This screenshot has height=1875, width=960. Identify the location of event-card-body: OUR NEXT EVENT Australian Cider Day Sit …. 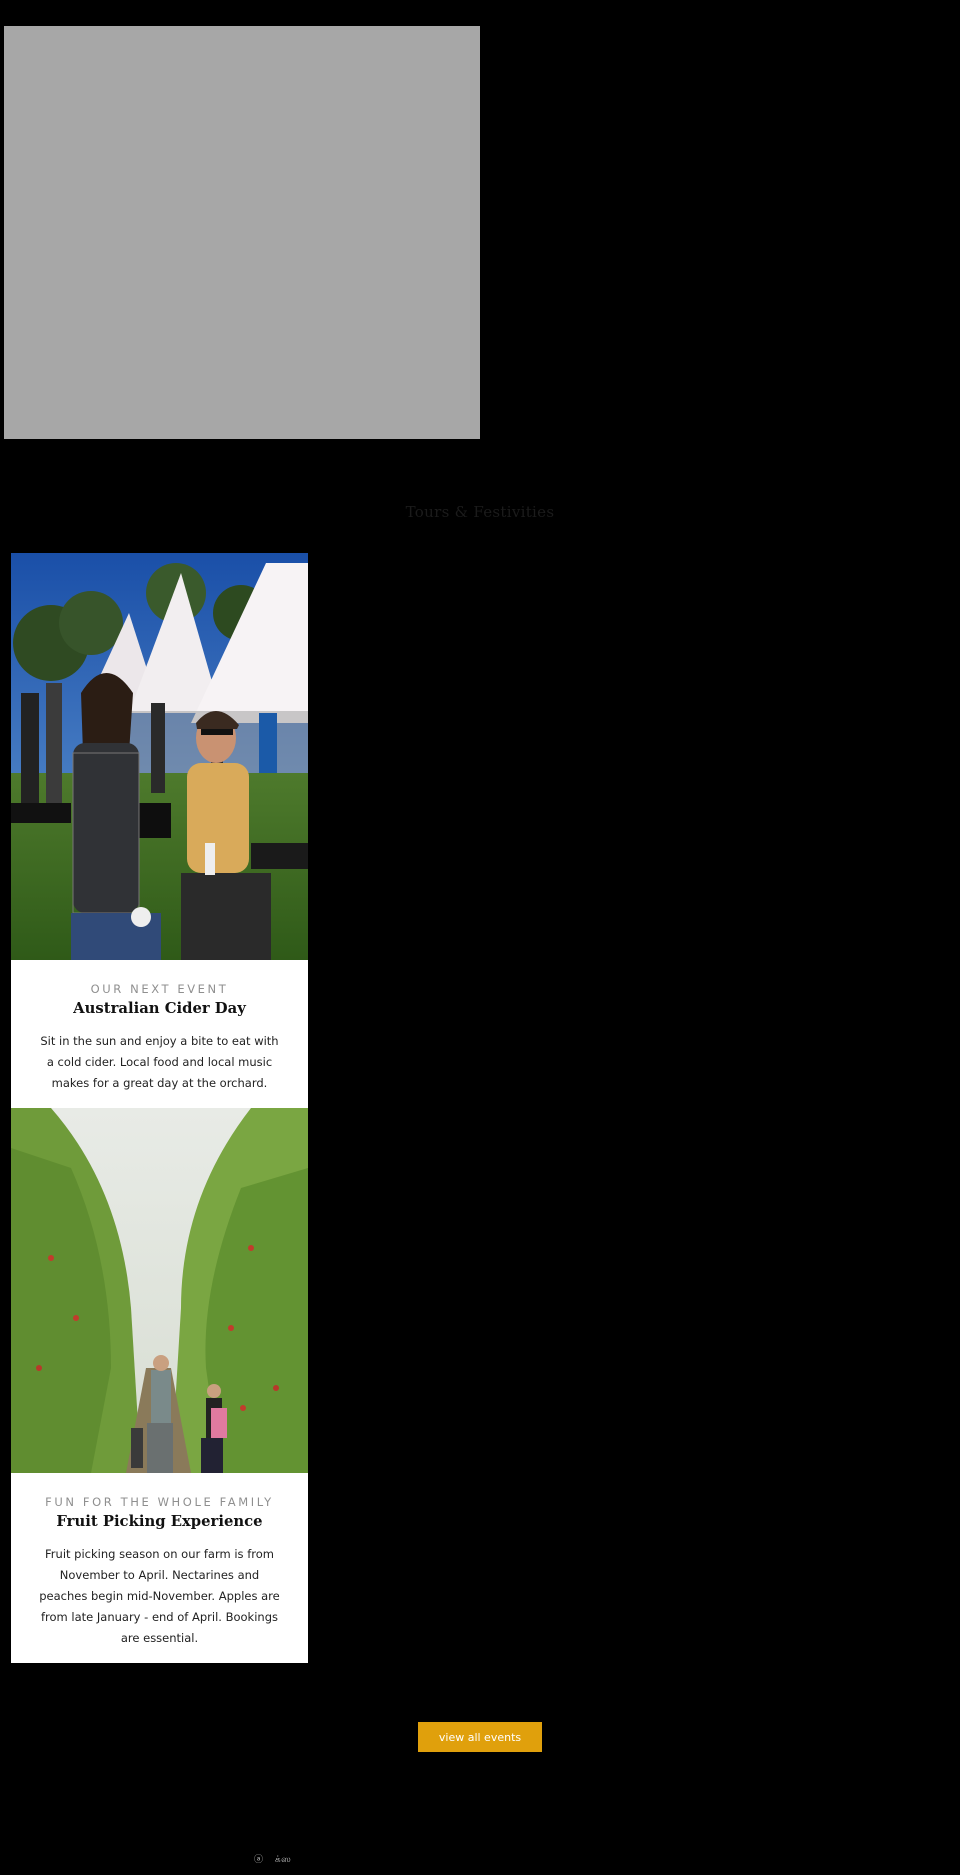
(159, 1034).